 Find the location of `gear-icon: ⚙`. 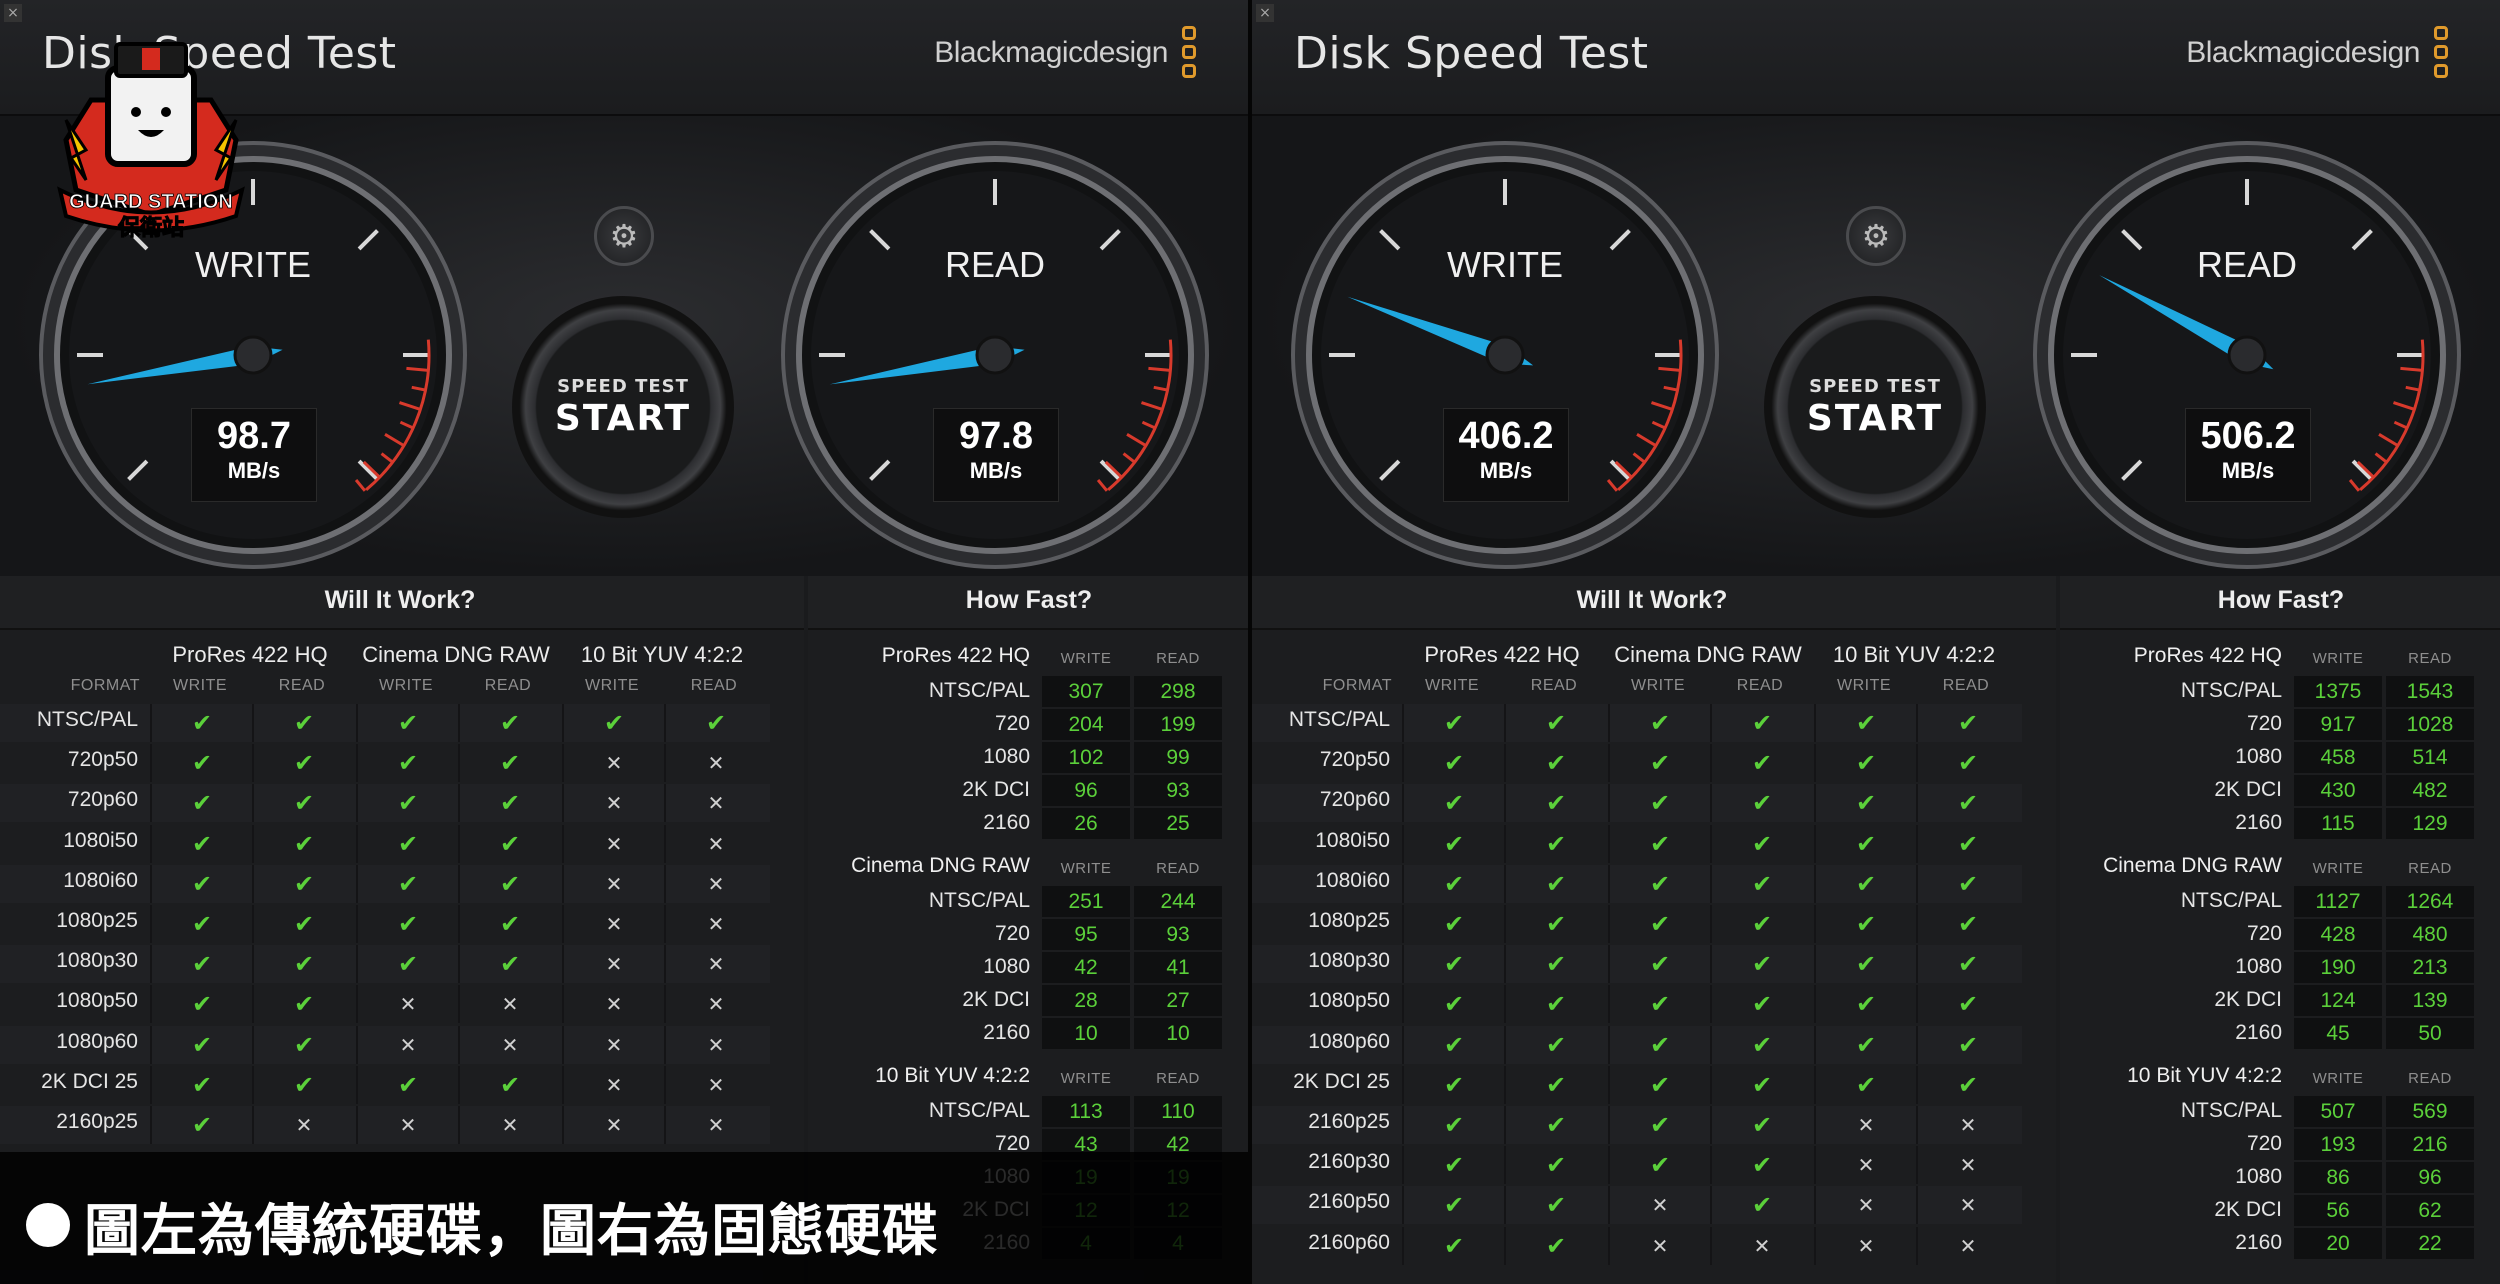

gear-icon: ⚙ is located at coordinates (1876, 236).